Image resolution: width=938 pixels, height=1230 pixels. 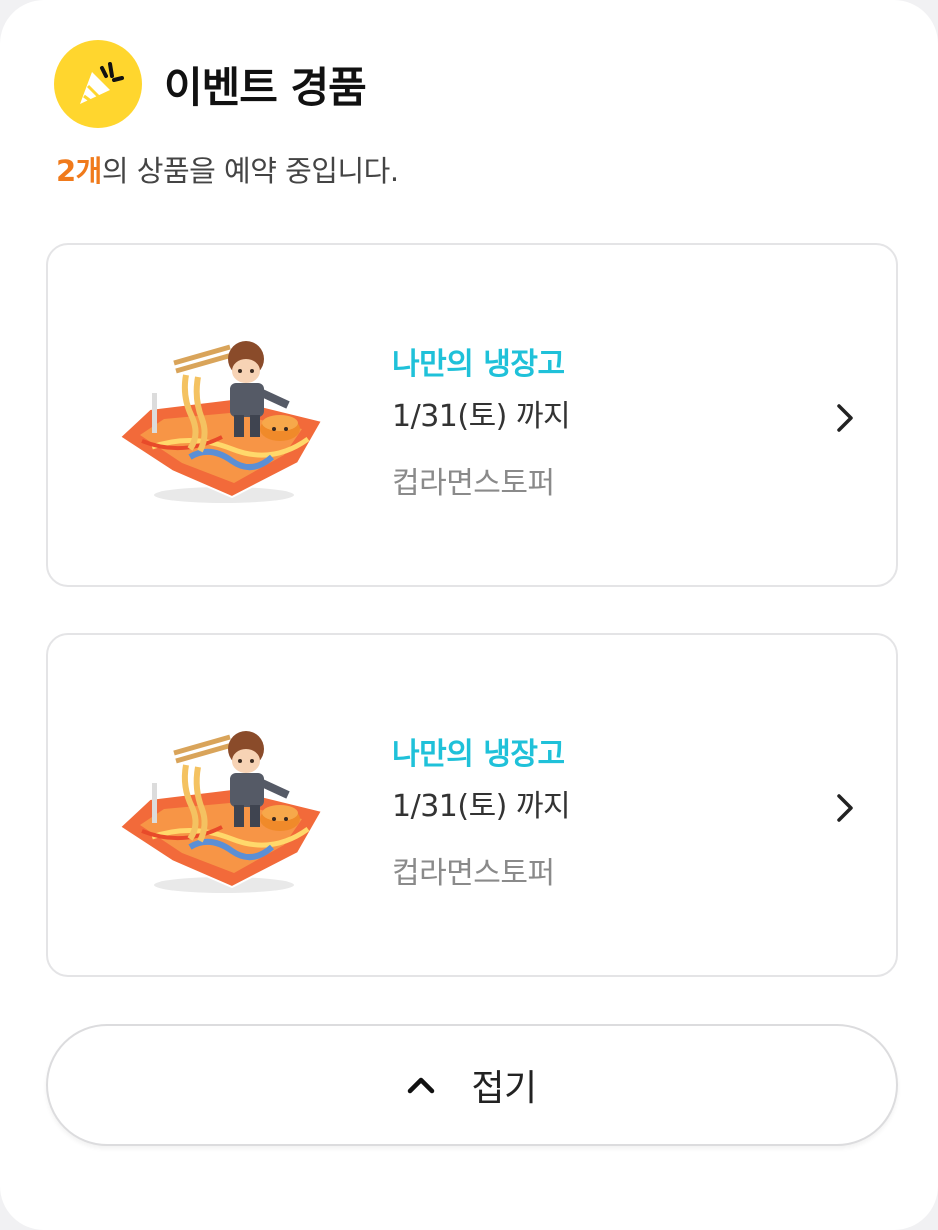 I want to click on section-header: 이벤트 경품, so click(x=210, y=84).